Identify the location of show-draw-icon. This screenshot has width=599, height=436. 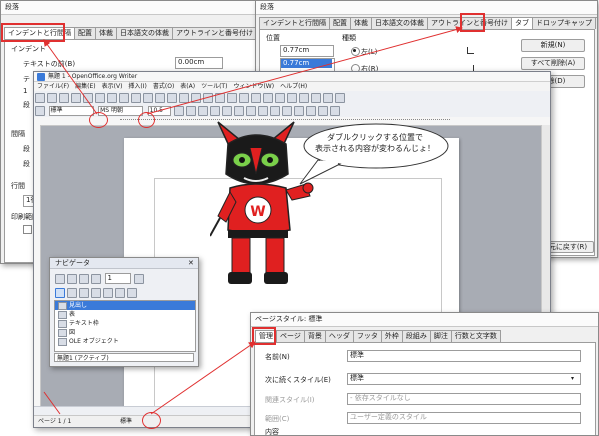
(256, 98).